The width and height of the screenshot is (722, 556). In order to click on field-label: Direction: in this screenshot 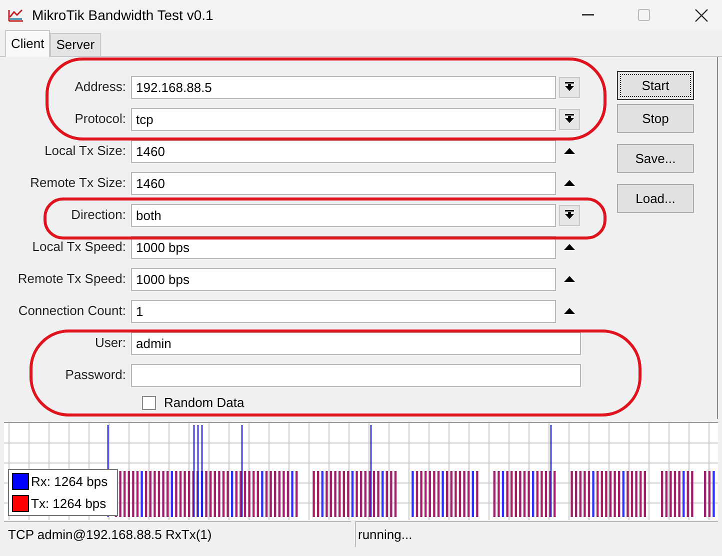, I will do `click(98, 215)`.